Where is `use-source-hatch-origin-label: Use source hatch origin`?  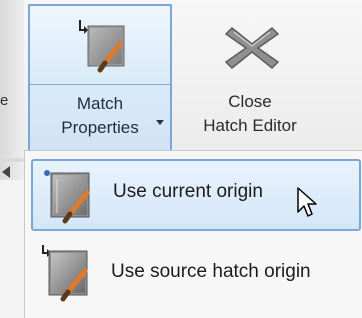 use-source-hatch-origin-label: Use source hatch origin is located at coordinates (211, 271).